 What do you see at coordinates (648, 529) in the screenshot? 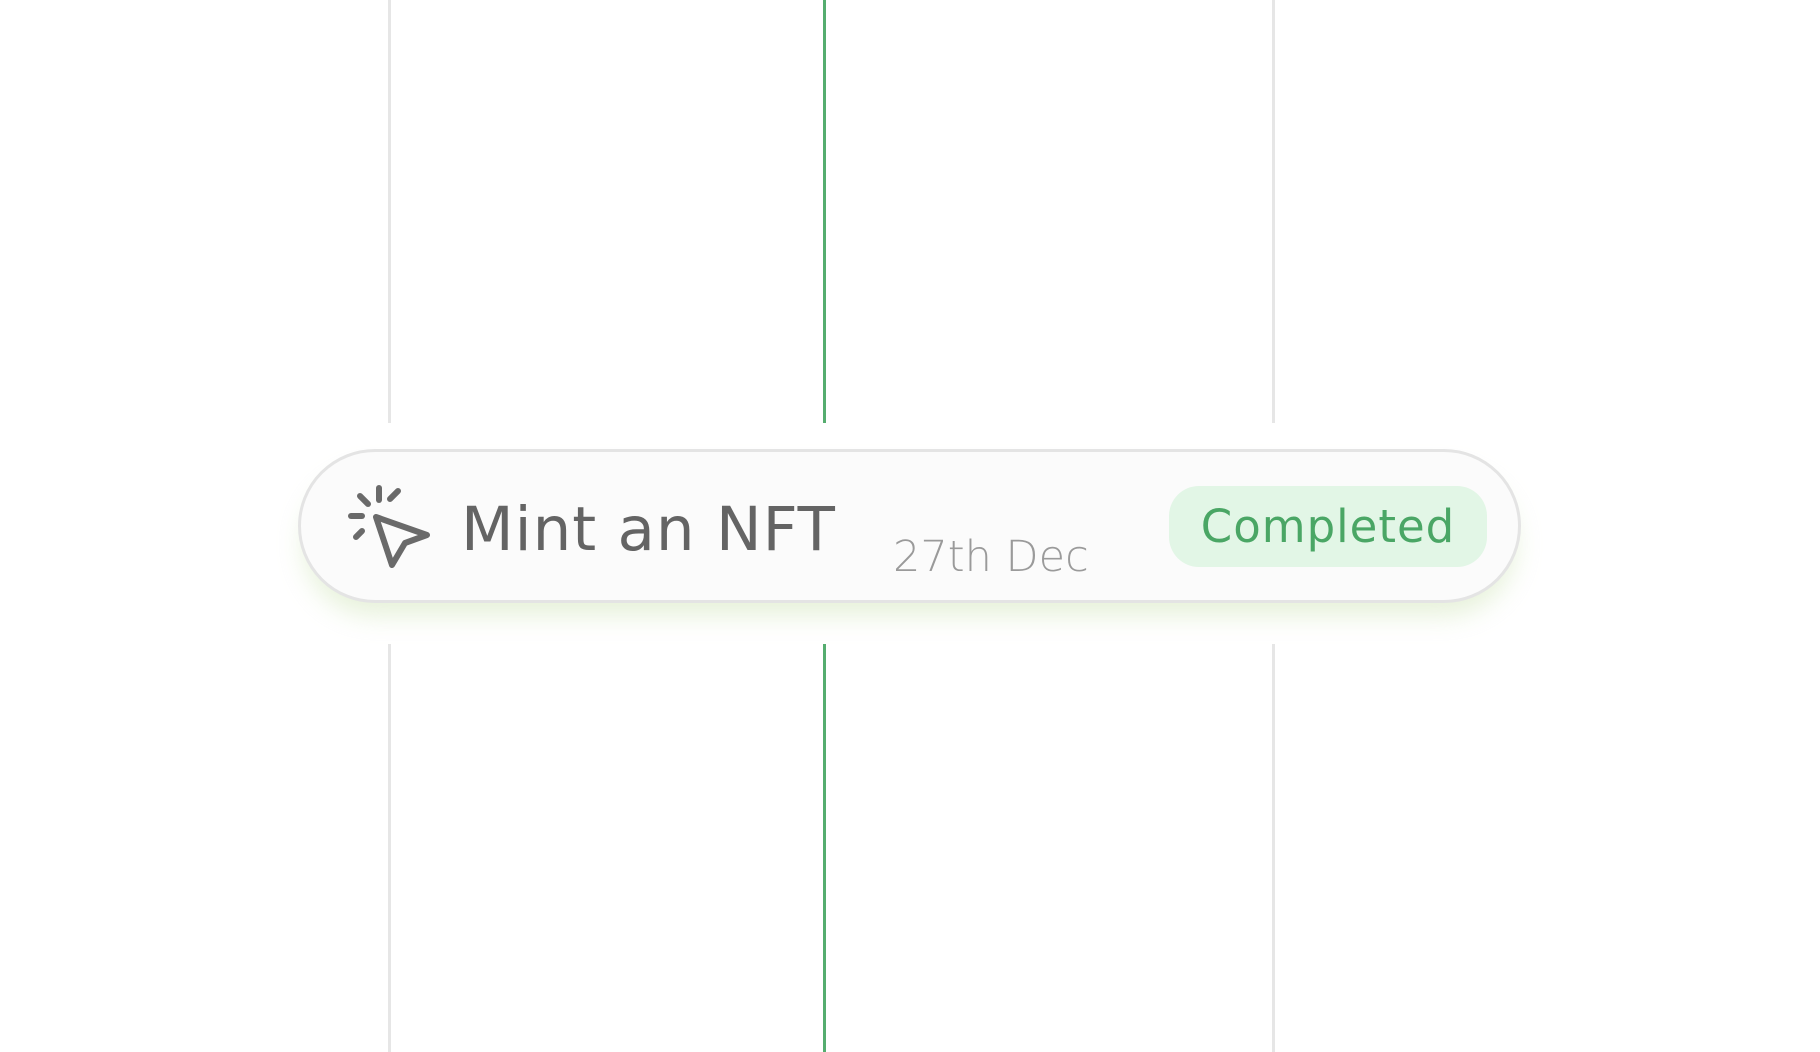
I see `task-title: Mint an NFT` at bounding box center [648, 529].